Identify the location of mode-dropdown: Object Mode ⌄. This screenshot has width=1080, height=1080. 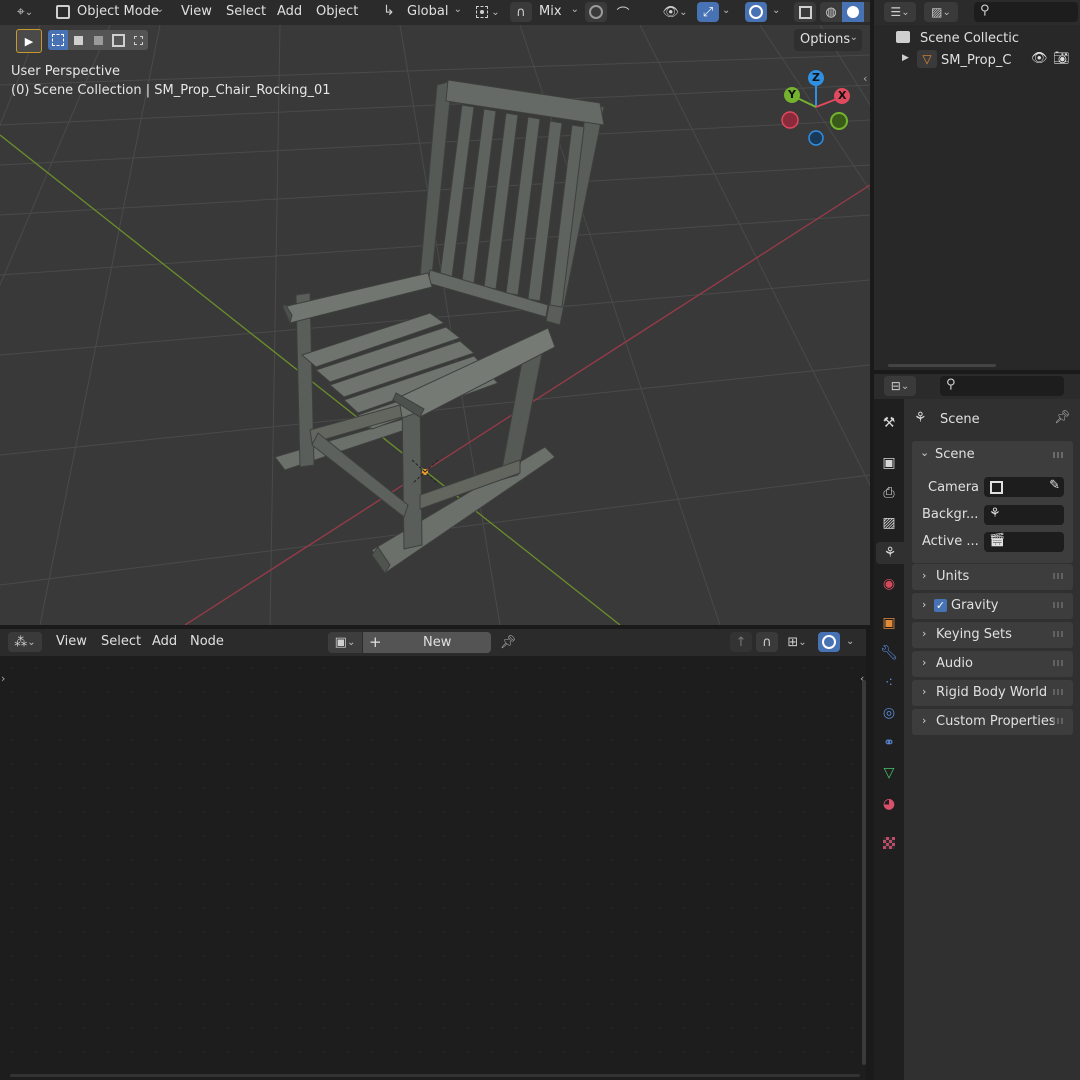
(109, 12).